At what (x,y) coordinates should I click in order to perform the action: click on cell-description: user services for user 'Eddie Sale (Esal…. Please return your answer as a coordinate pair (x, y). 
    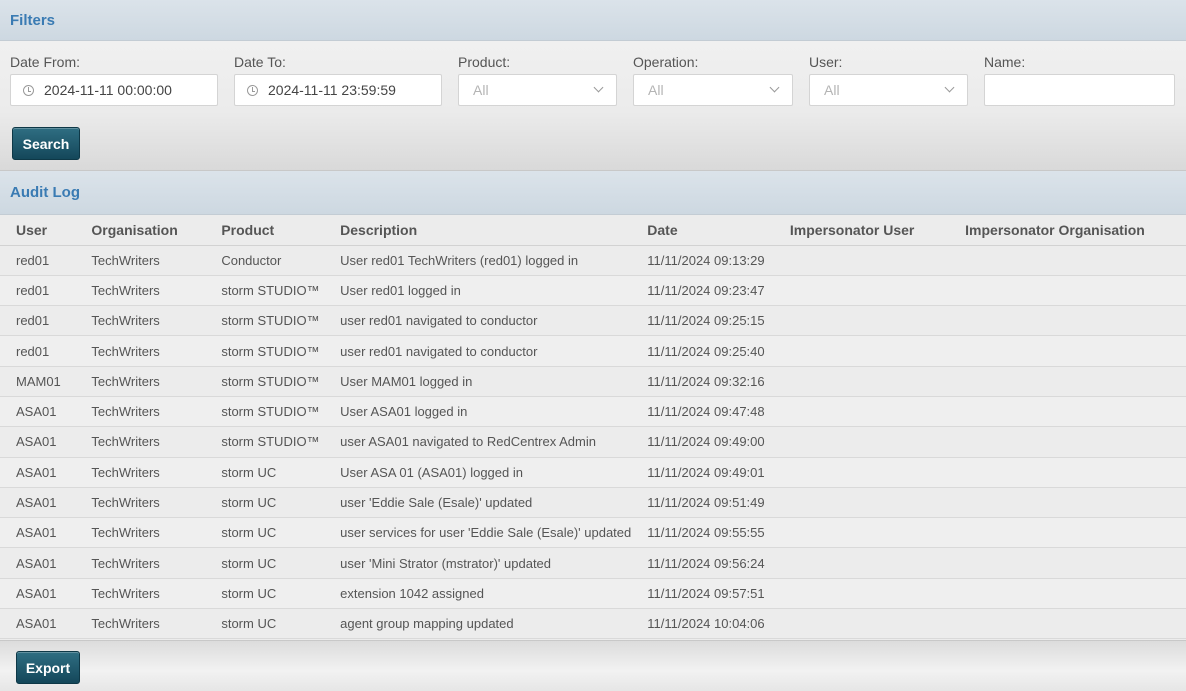
    Looking at the image, I should click on (478, 533).